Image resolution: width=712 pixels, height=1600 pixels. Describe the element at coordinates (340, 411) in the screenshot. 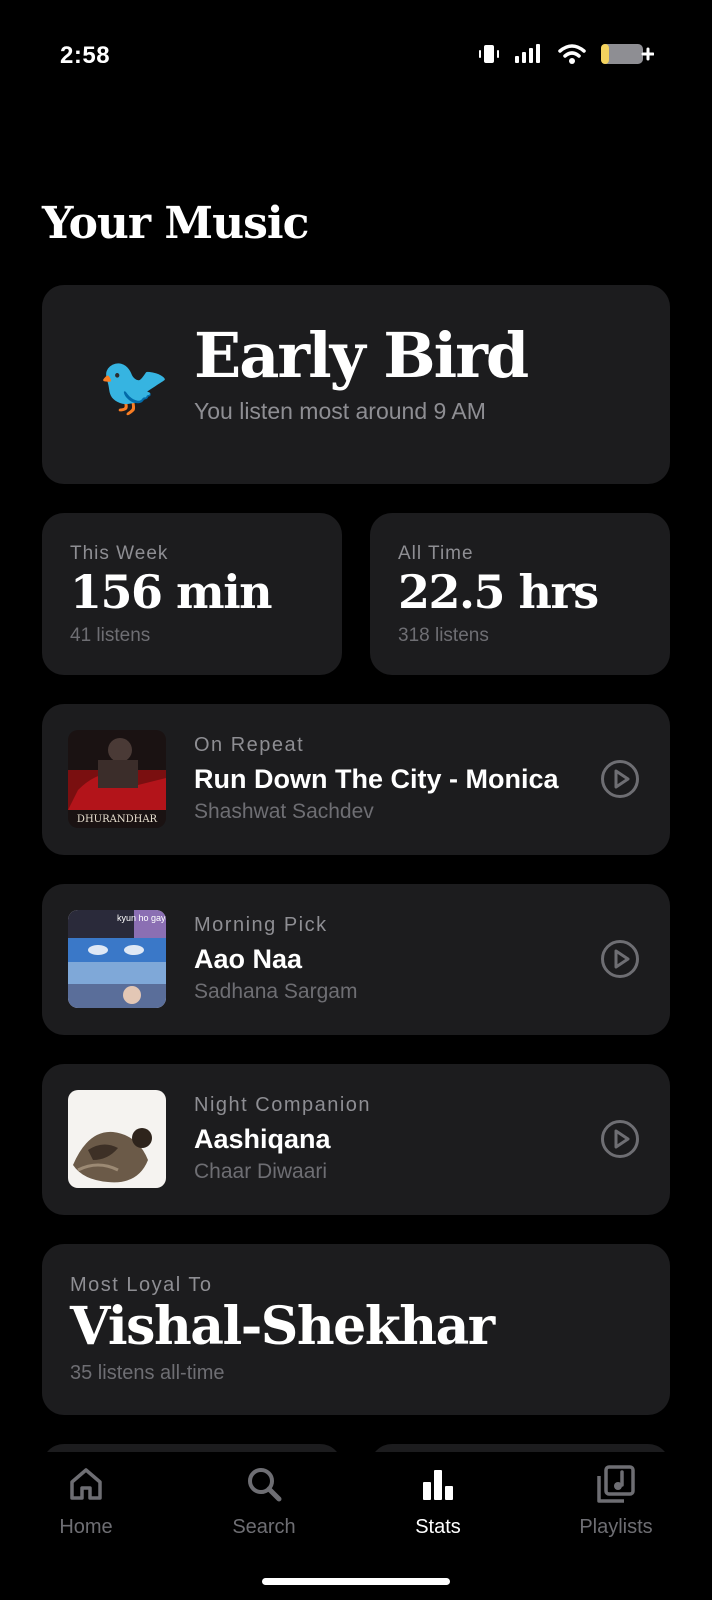

I see `persona-subtitle: You listen most around 9 AM` at that location.